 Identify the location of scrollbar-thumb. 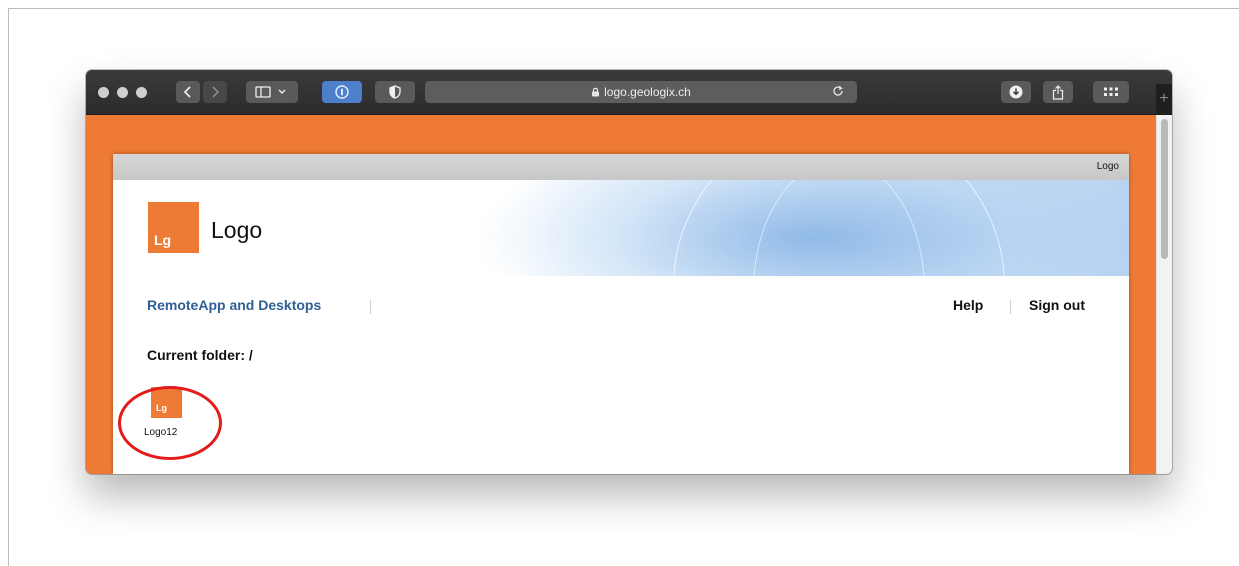
(1164, 189).